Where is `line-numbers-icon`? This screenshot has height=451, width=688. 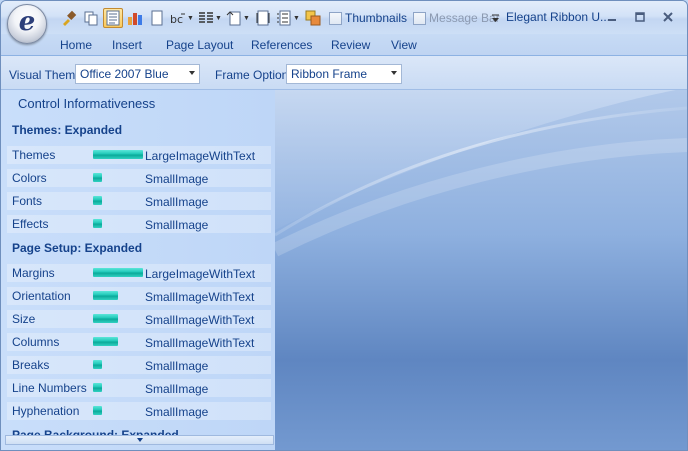
line-numbers-icon is located at coordinates (284, 18).